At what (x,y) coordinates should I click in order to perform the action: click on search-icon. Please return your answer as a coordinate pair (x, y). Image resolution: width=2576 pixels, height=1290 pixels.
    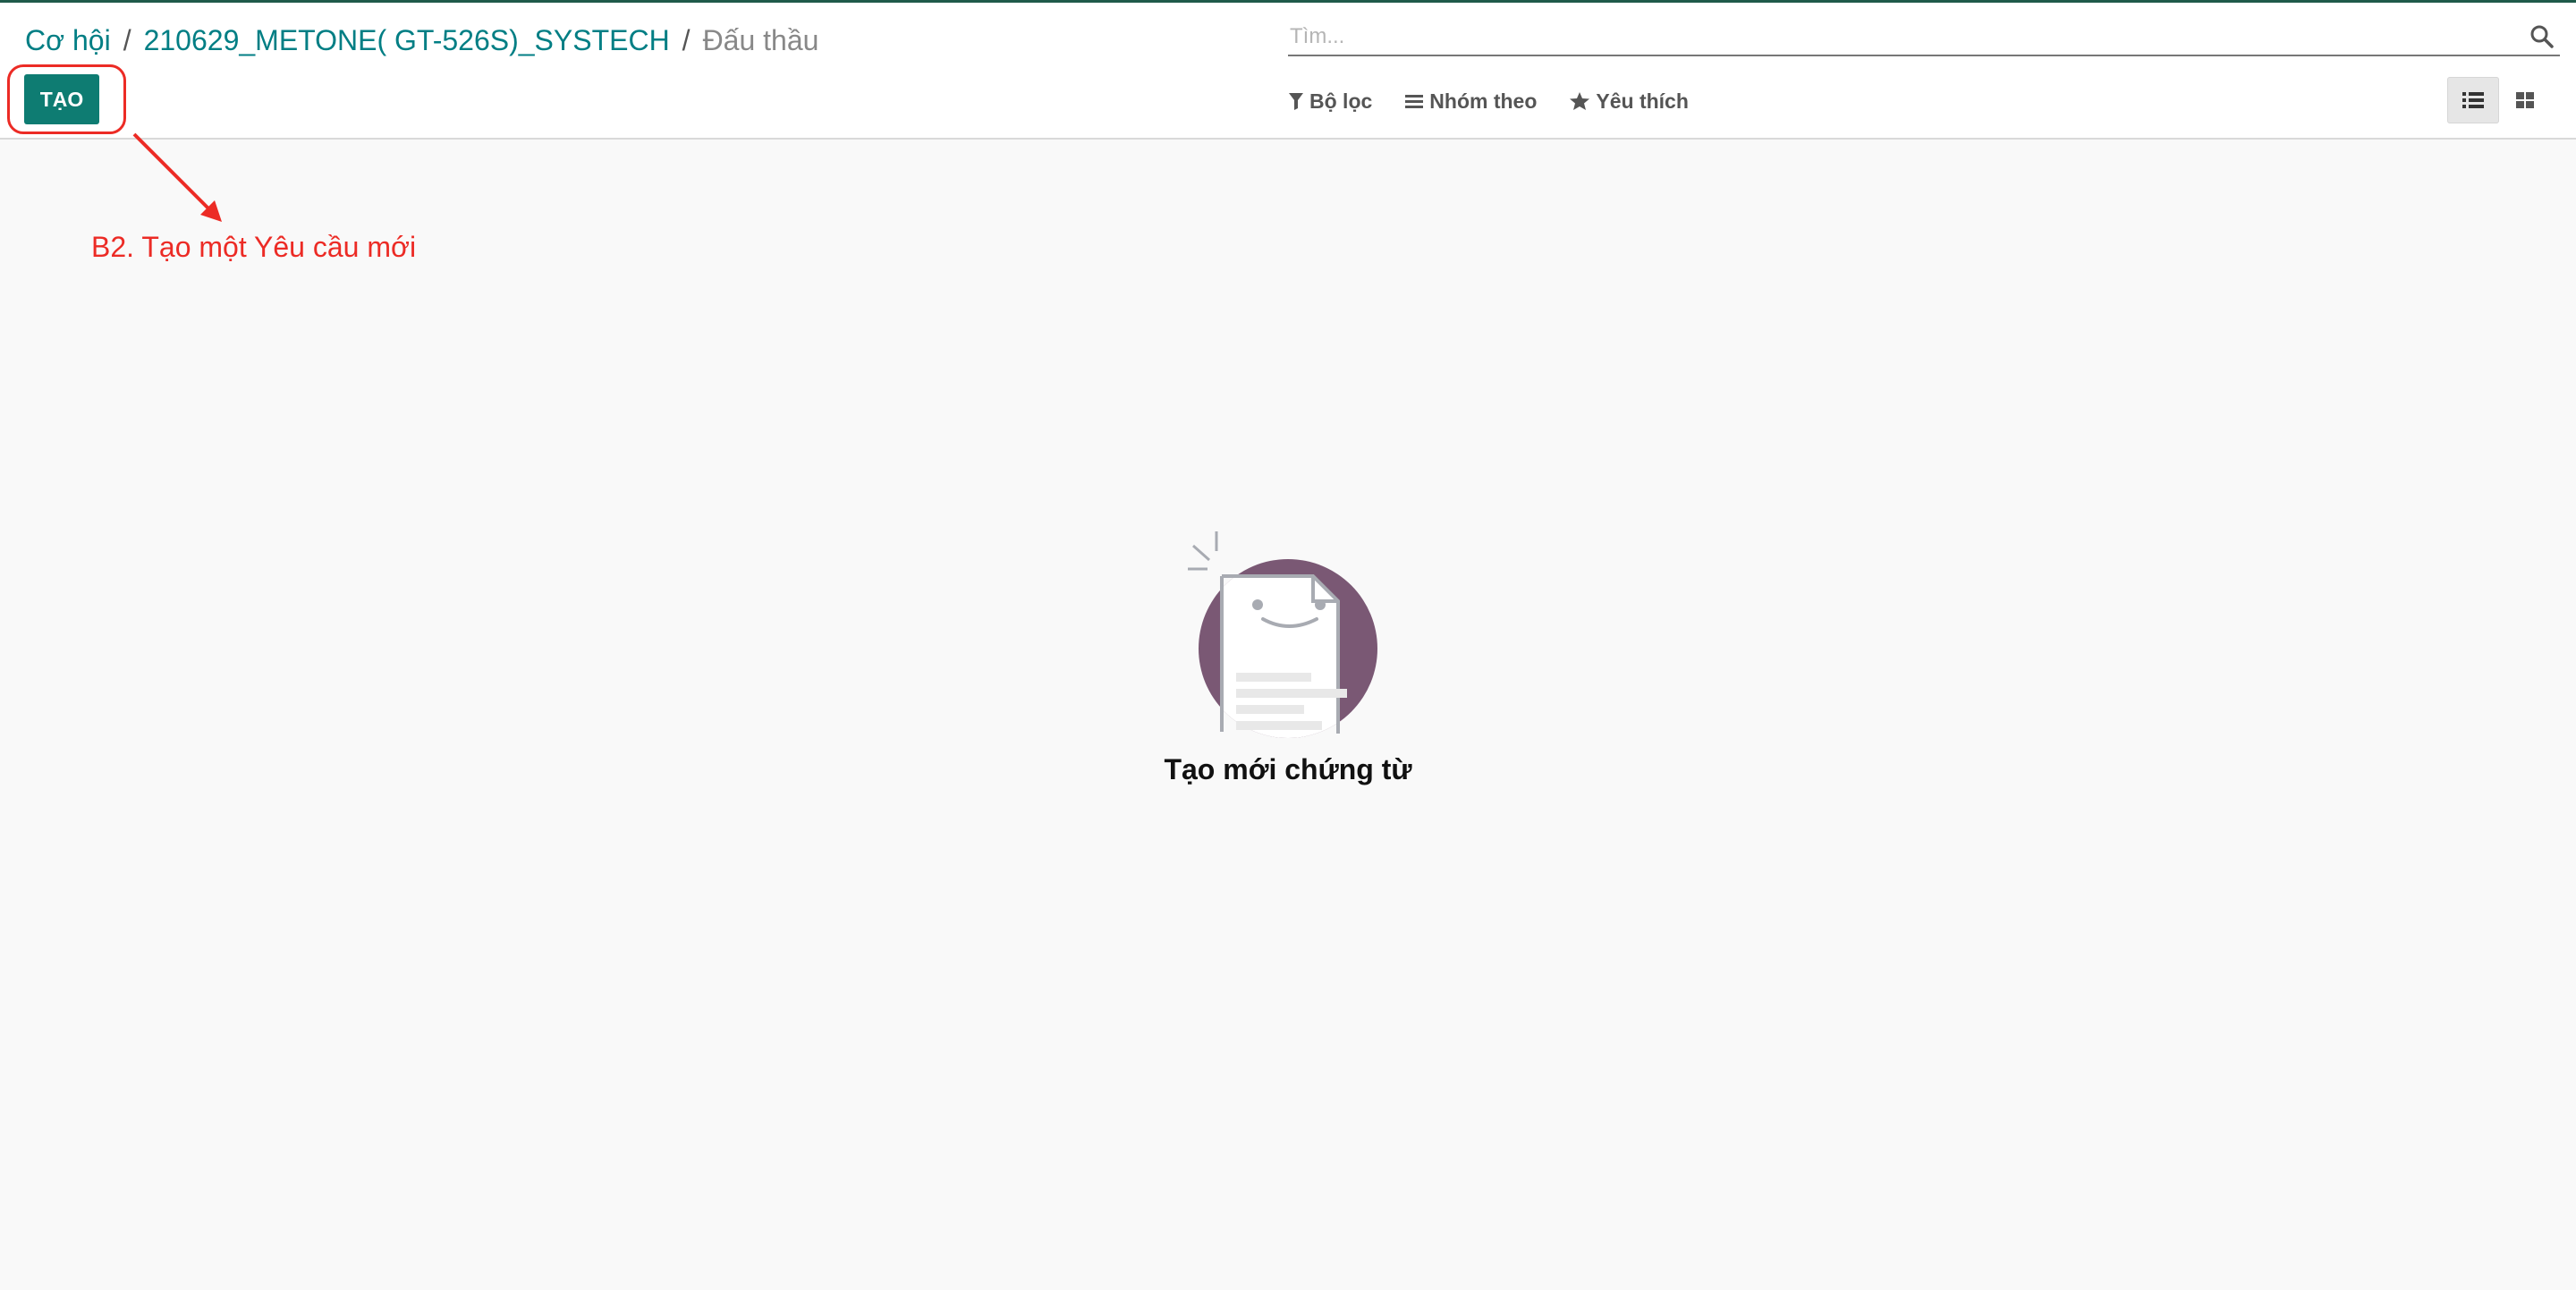
    Looking at the image, I should click on (2542, 36).